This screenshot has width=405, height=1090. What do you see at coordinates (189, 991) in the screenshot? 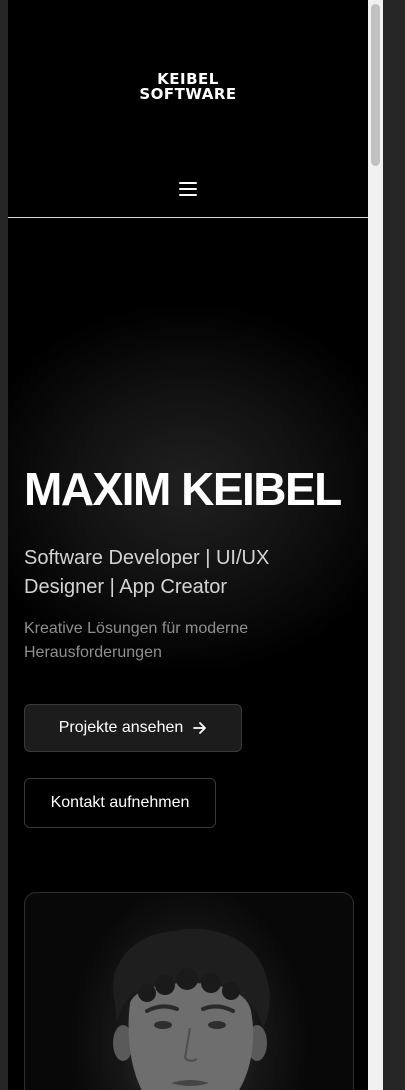
I see `profile-photo` at bounding box center [189, 991].